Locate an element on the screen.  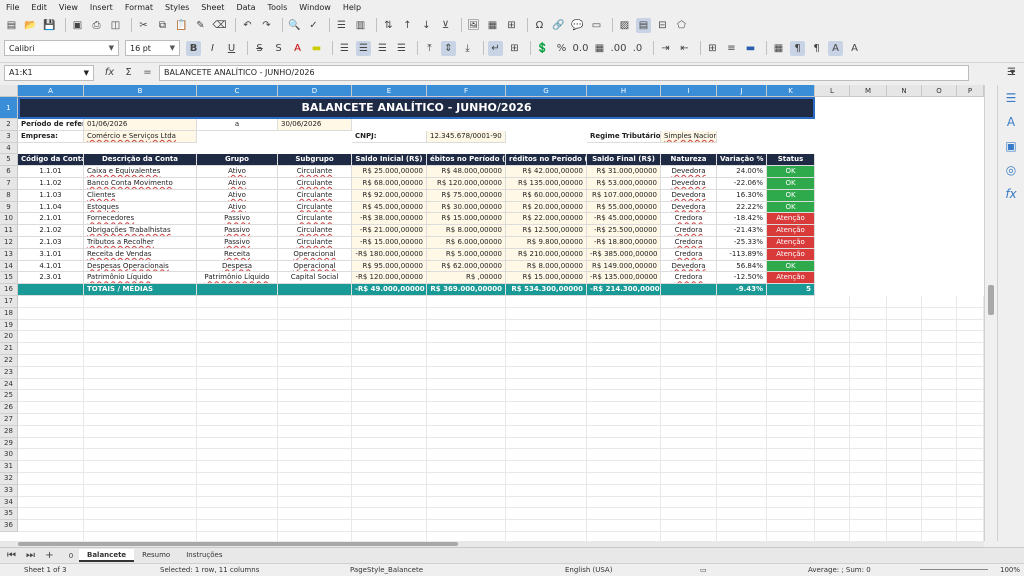
column-title: Status is located at coordinates (791, 160).